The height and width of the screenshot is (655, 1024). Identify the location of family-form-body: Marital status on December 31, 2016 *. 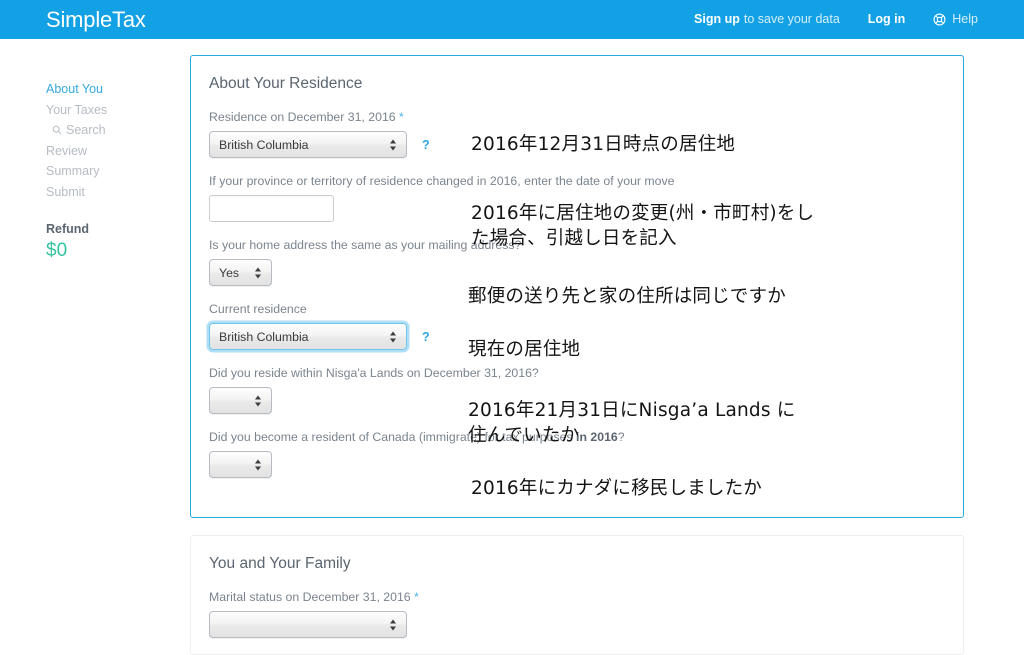
(577, 613).